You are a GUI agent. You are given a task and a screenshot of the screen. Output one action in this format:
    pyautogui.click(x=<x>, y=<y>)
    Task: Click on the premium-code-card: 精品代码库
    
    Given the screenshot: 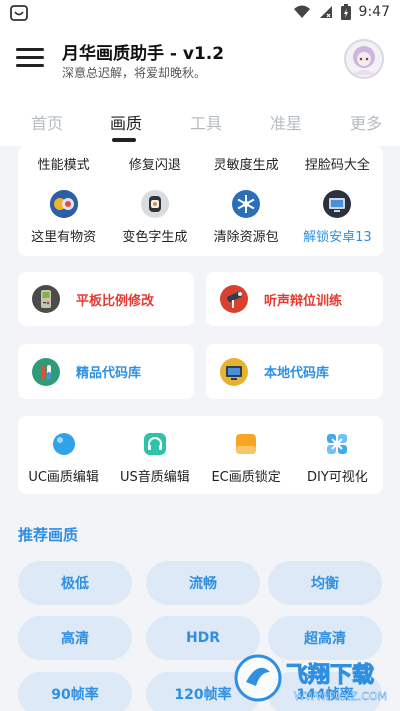 What is the action you would take?
    pyautogui.click(x=106, y=371)
    